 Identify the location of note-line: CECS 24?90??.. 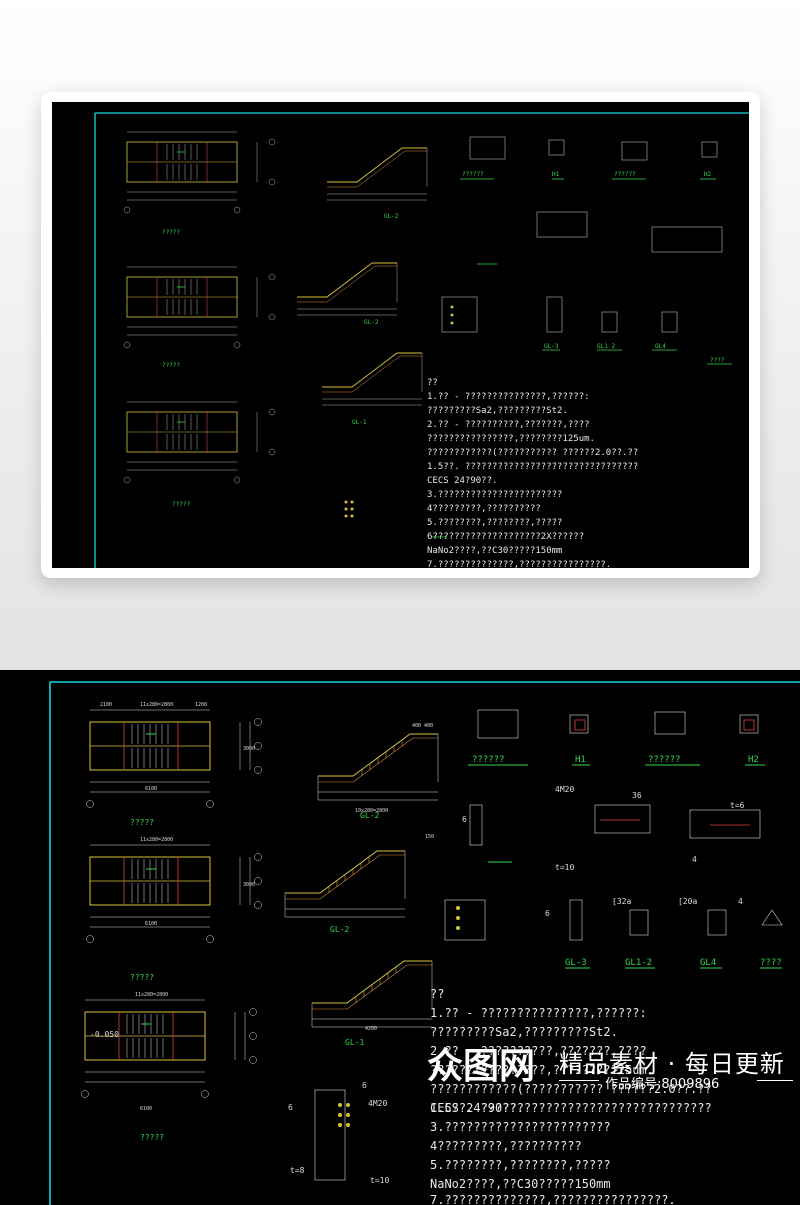
(477, 1108).